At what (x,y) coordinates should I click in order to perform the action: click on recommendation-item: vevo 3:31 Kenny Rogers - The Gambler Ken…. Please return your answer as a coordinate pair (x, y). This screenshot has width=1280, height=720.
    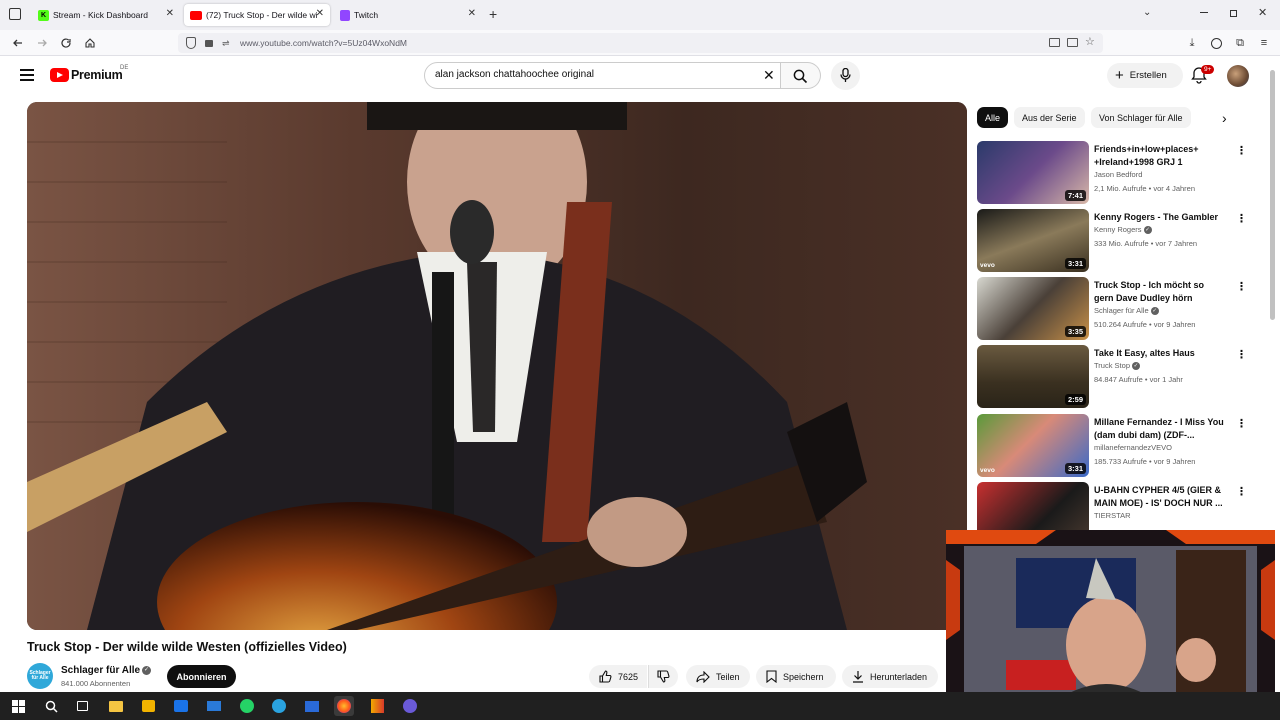
    Looking at the image, I should click on (1122, 241).